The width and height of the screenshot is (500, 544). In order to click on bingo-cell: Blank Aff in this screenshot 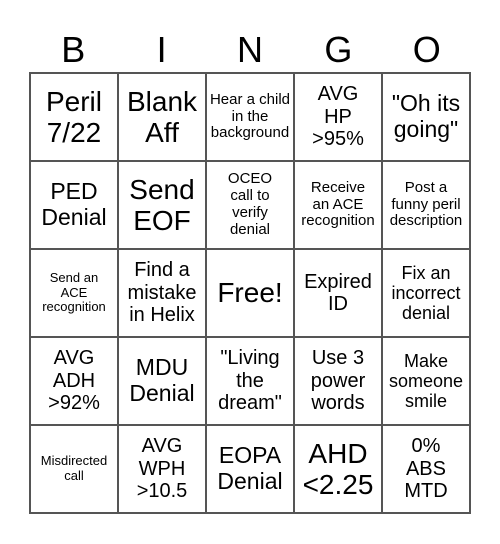, I will do `click(162, 117)`.